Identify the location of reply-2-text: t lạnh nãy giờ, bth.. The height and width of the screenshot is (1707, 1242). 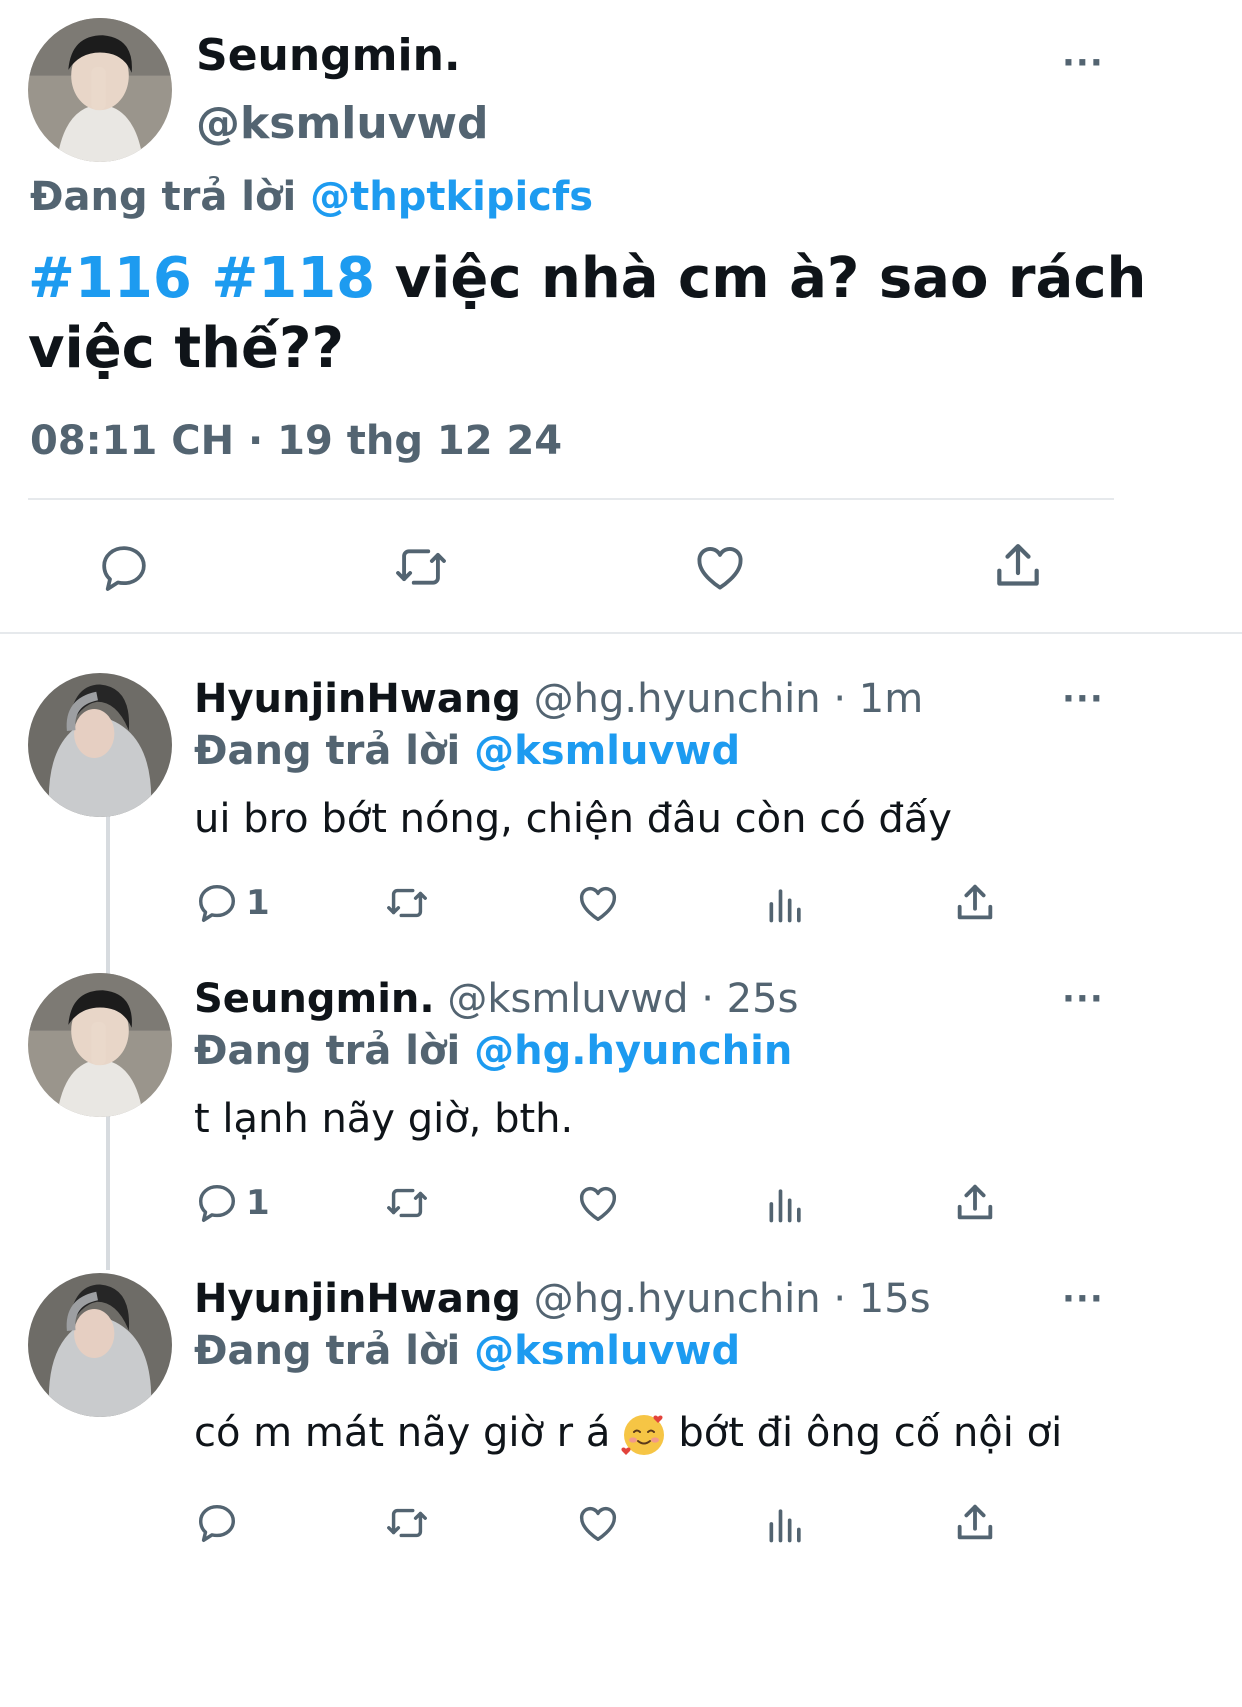
(384, 1119).